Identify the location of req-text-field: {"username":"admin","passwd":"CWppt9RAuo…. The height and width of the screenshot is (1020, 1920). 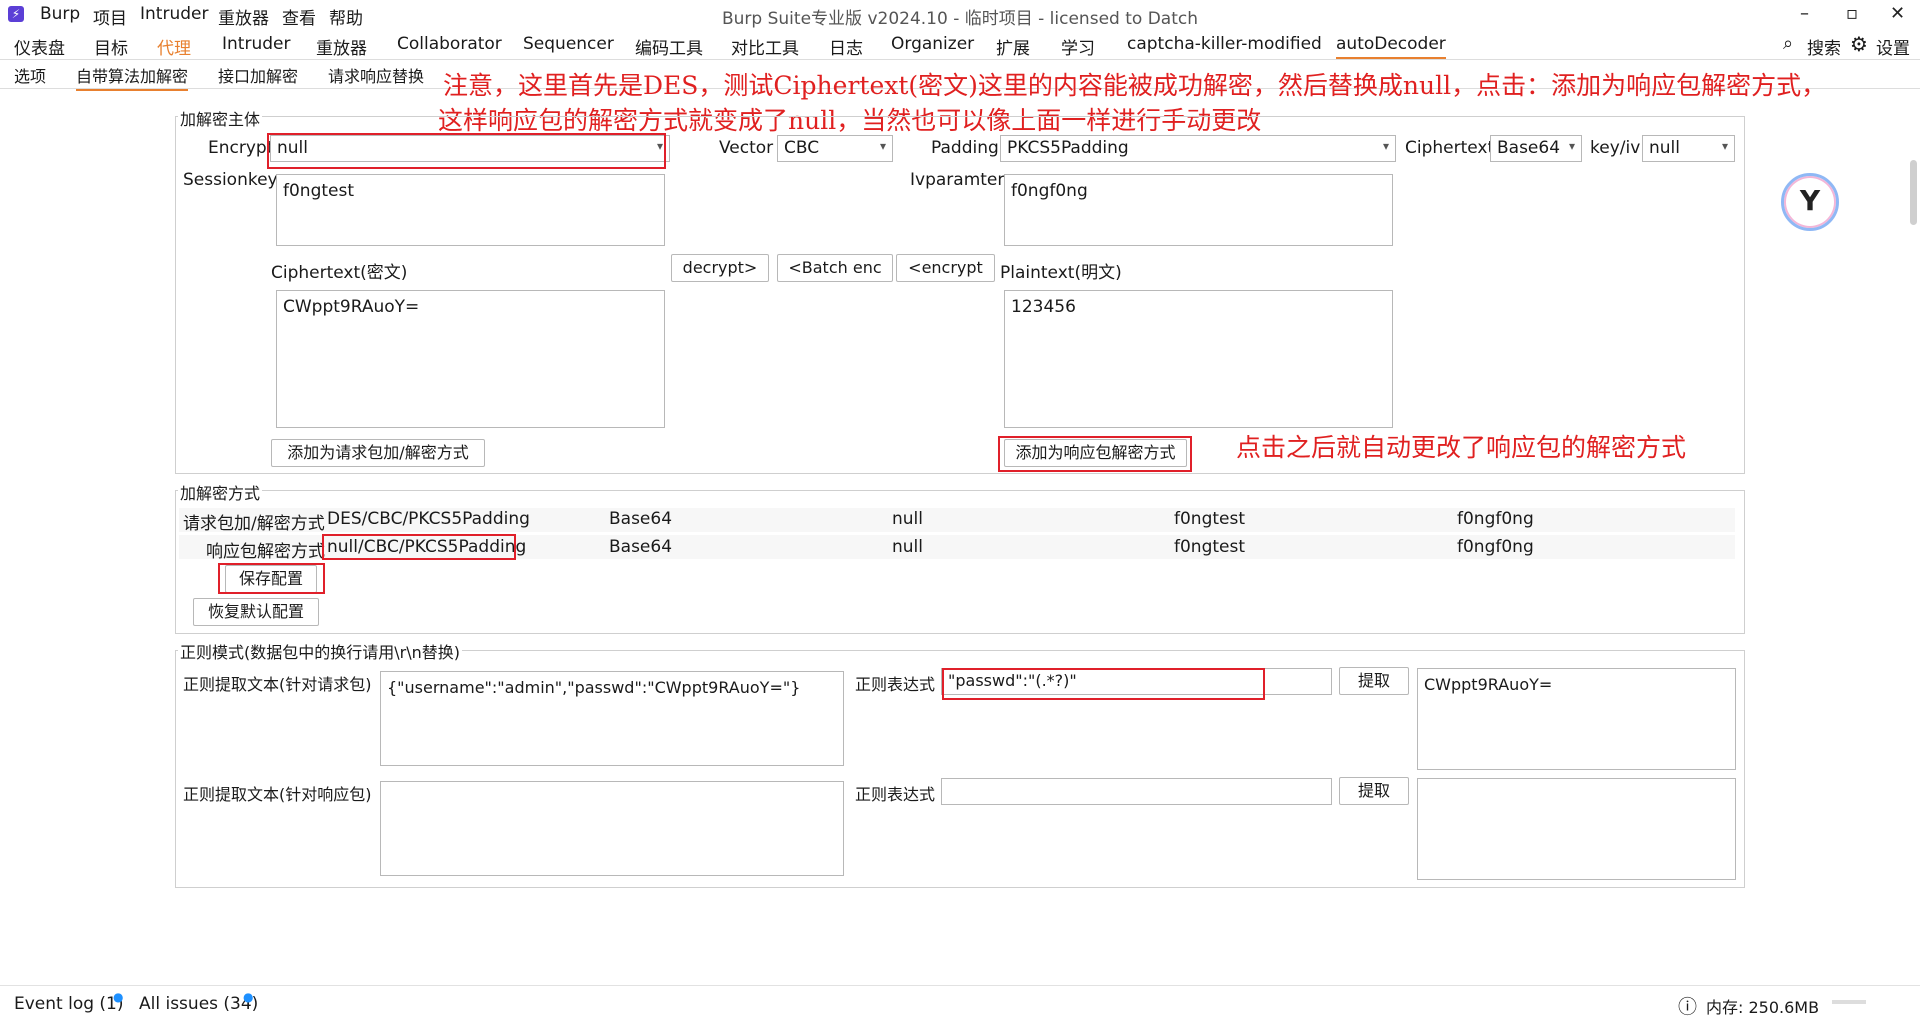
(612, 718).